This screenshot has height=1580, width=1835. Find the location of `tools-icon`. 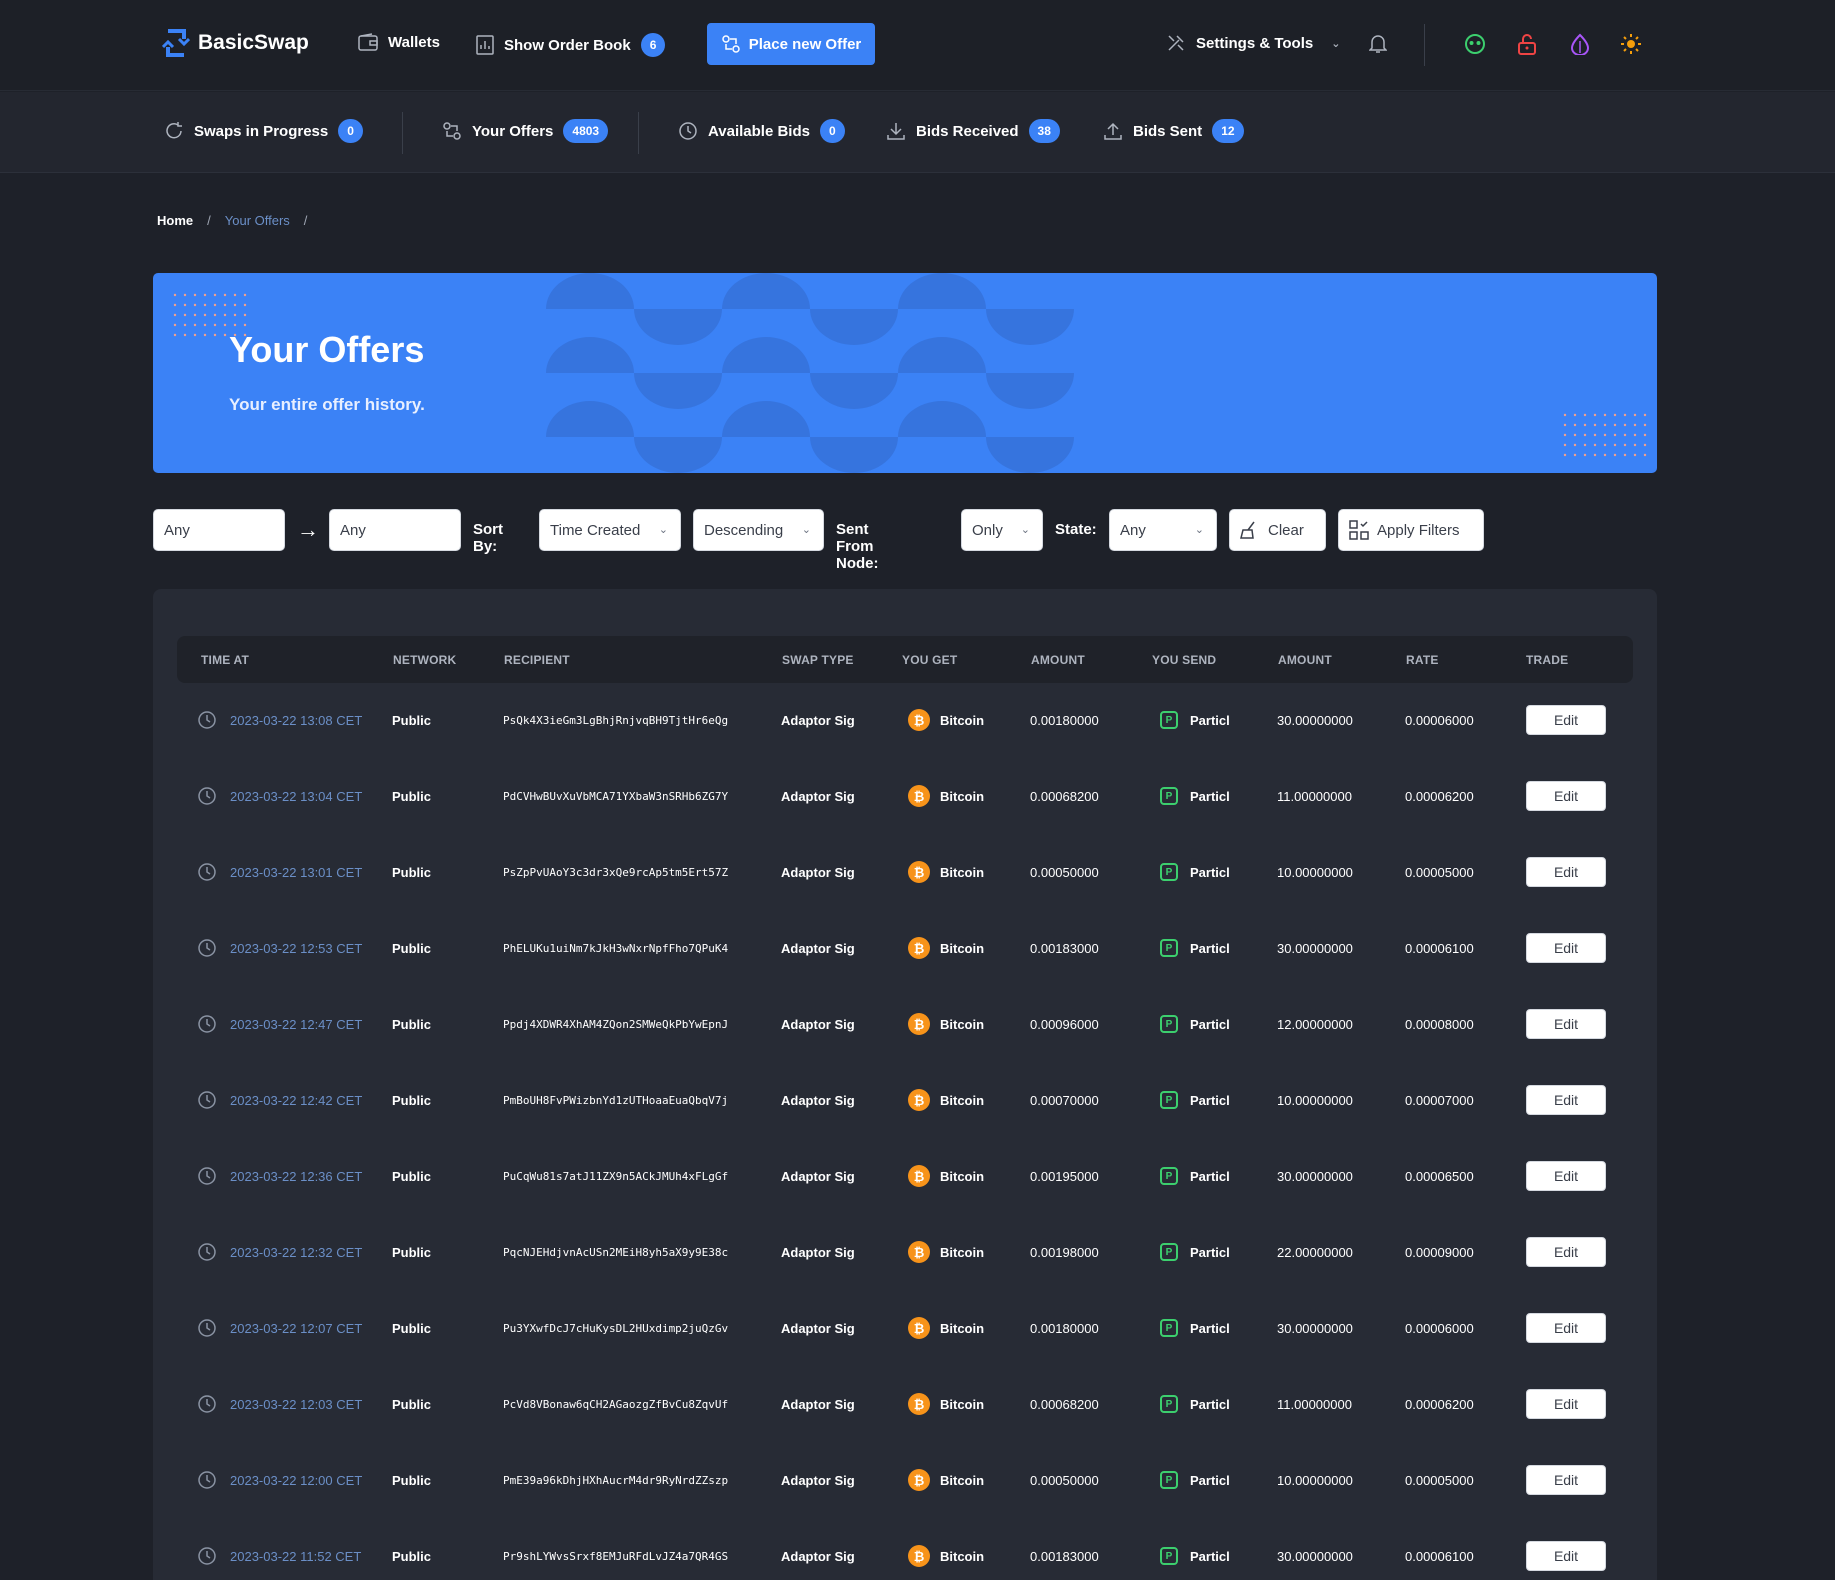

tools-icon is located at coordinates (1176, 43).